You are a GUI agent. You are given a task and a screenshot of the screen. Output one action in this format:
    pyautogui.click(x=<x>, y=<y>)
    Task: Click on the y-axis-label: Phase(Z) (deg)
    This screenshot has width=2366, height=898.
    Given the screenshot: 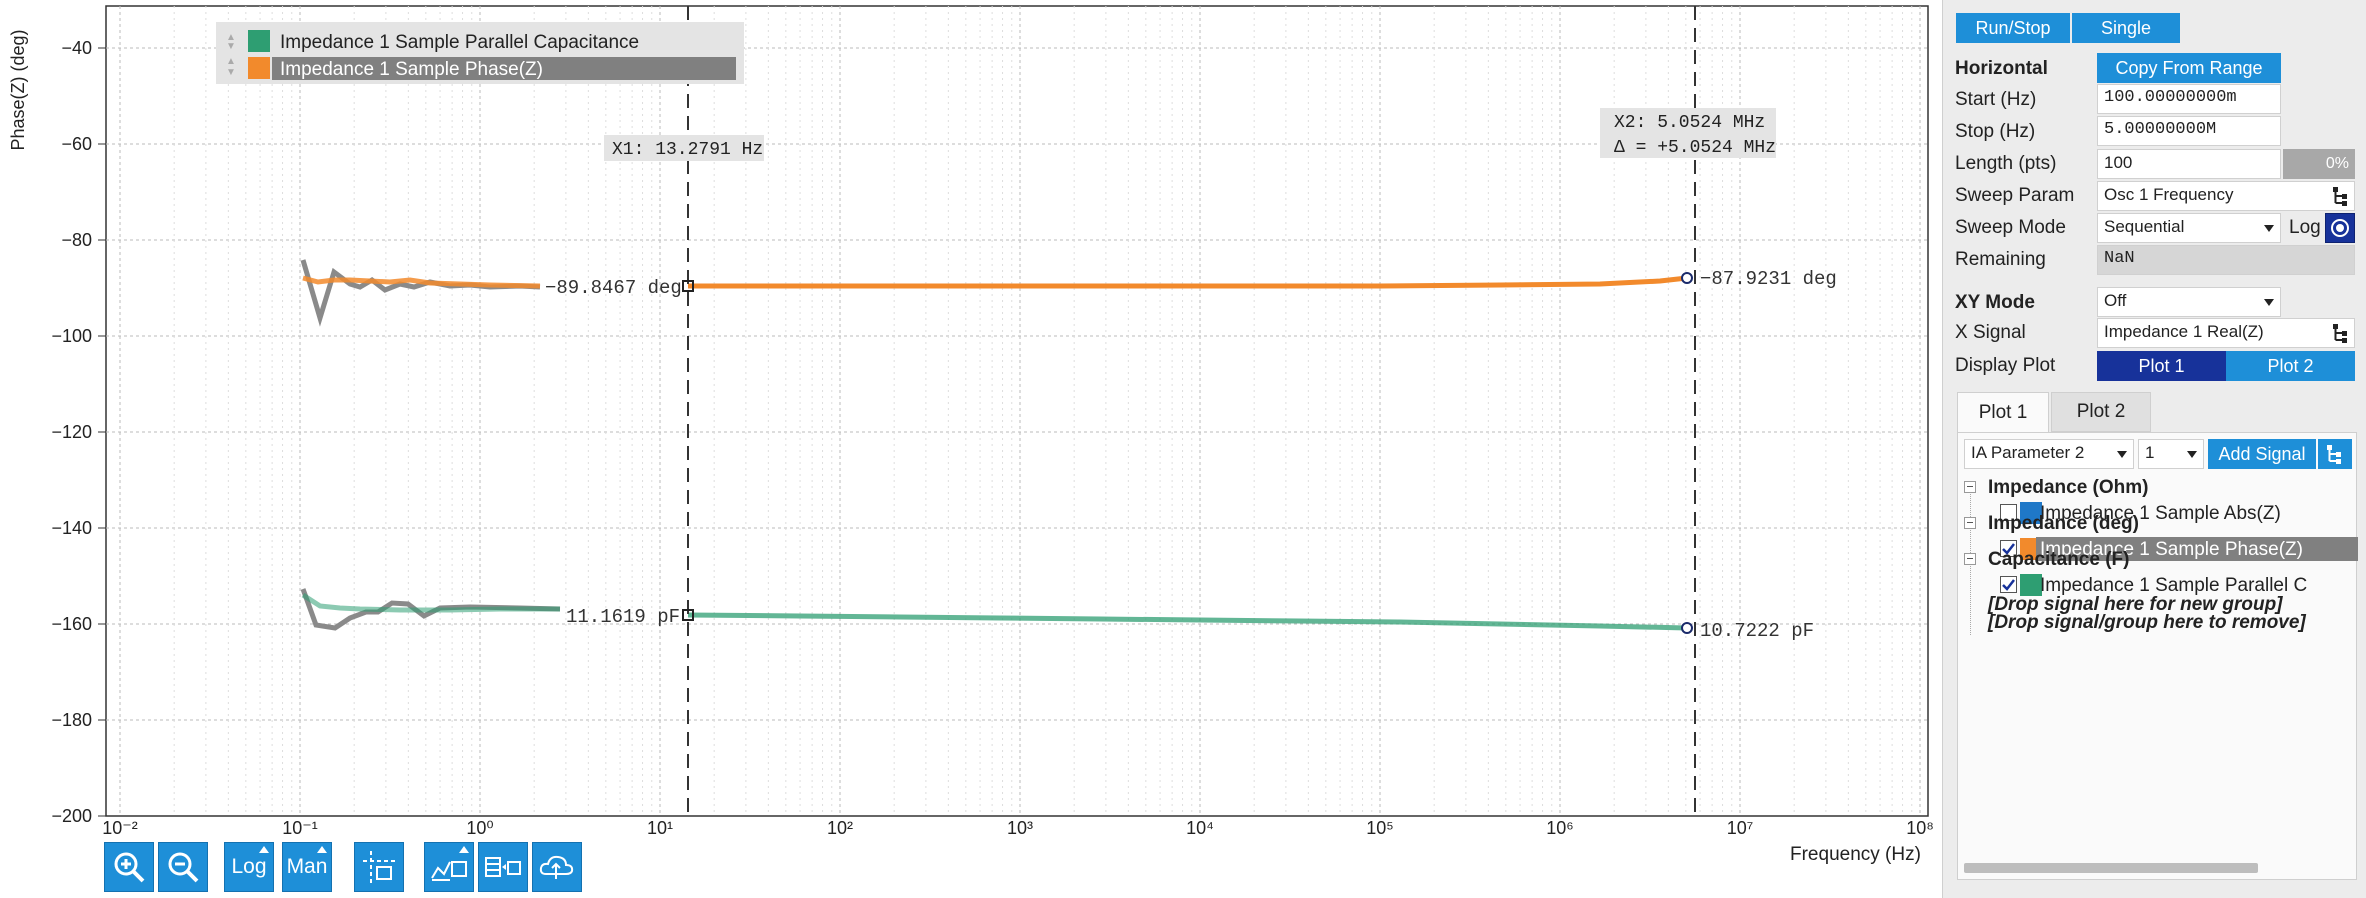 What is the action you would take?
    pyautogui.click(x=18, y=89)
    